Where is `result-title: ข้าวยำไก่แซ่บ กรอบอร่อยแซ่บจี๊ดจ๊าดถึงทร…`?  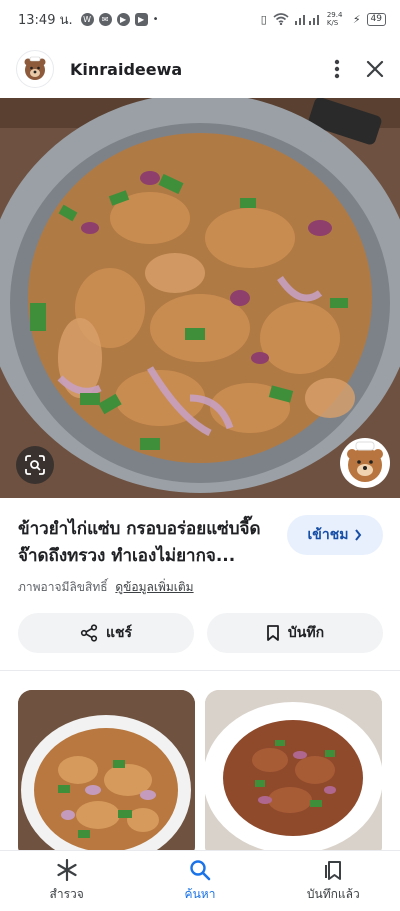
result-title: ข้าวยำไก่แซ่บ กรอบอร่อยแซ่บจี๊ดจ๊าดถึงทร… is located at coordinates (148, 543).